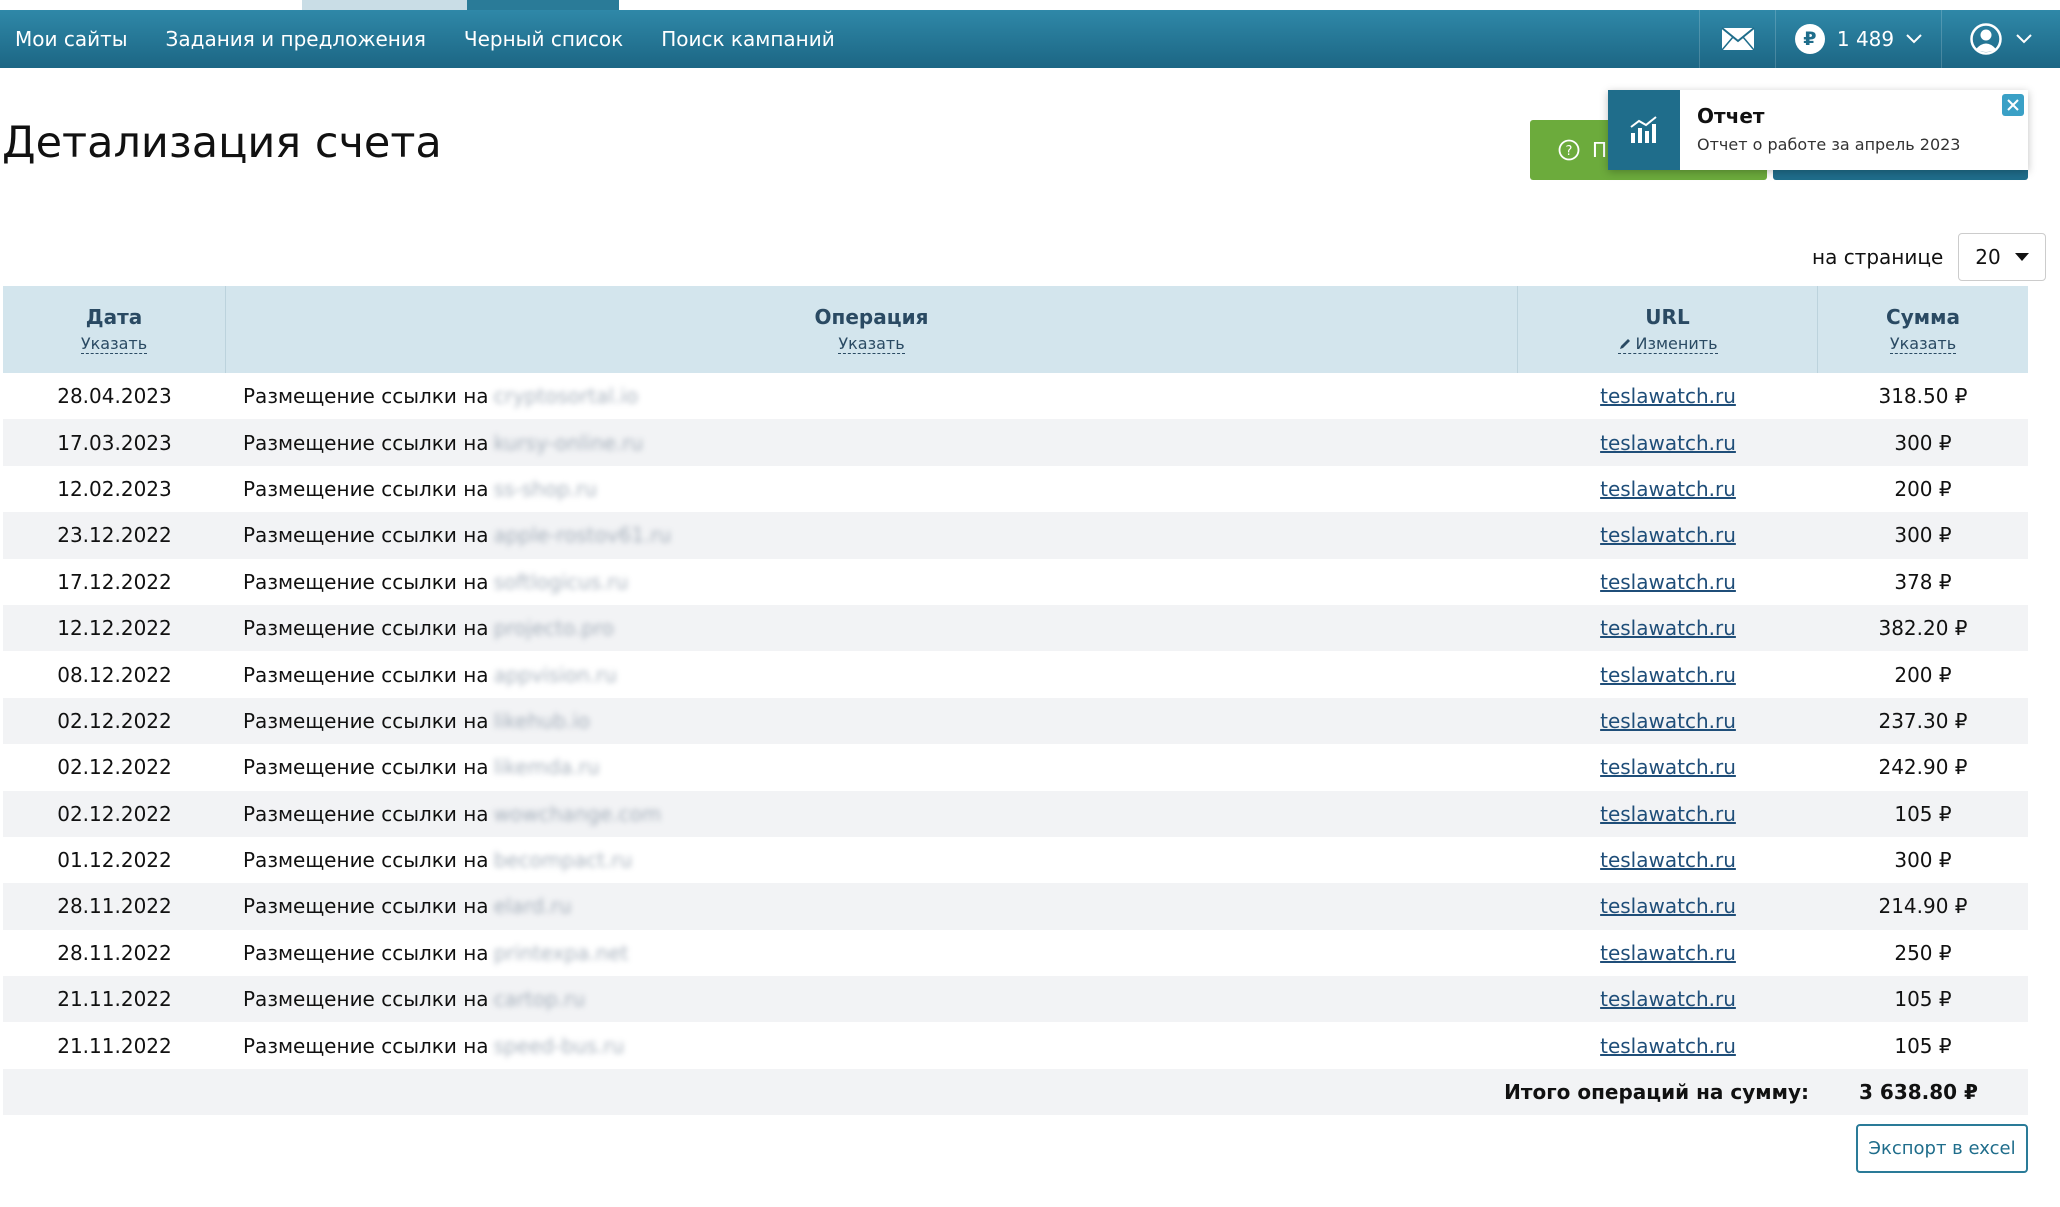  I want to click on cell-sum: 200 ₽, so click(1923, 674).